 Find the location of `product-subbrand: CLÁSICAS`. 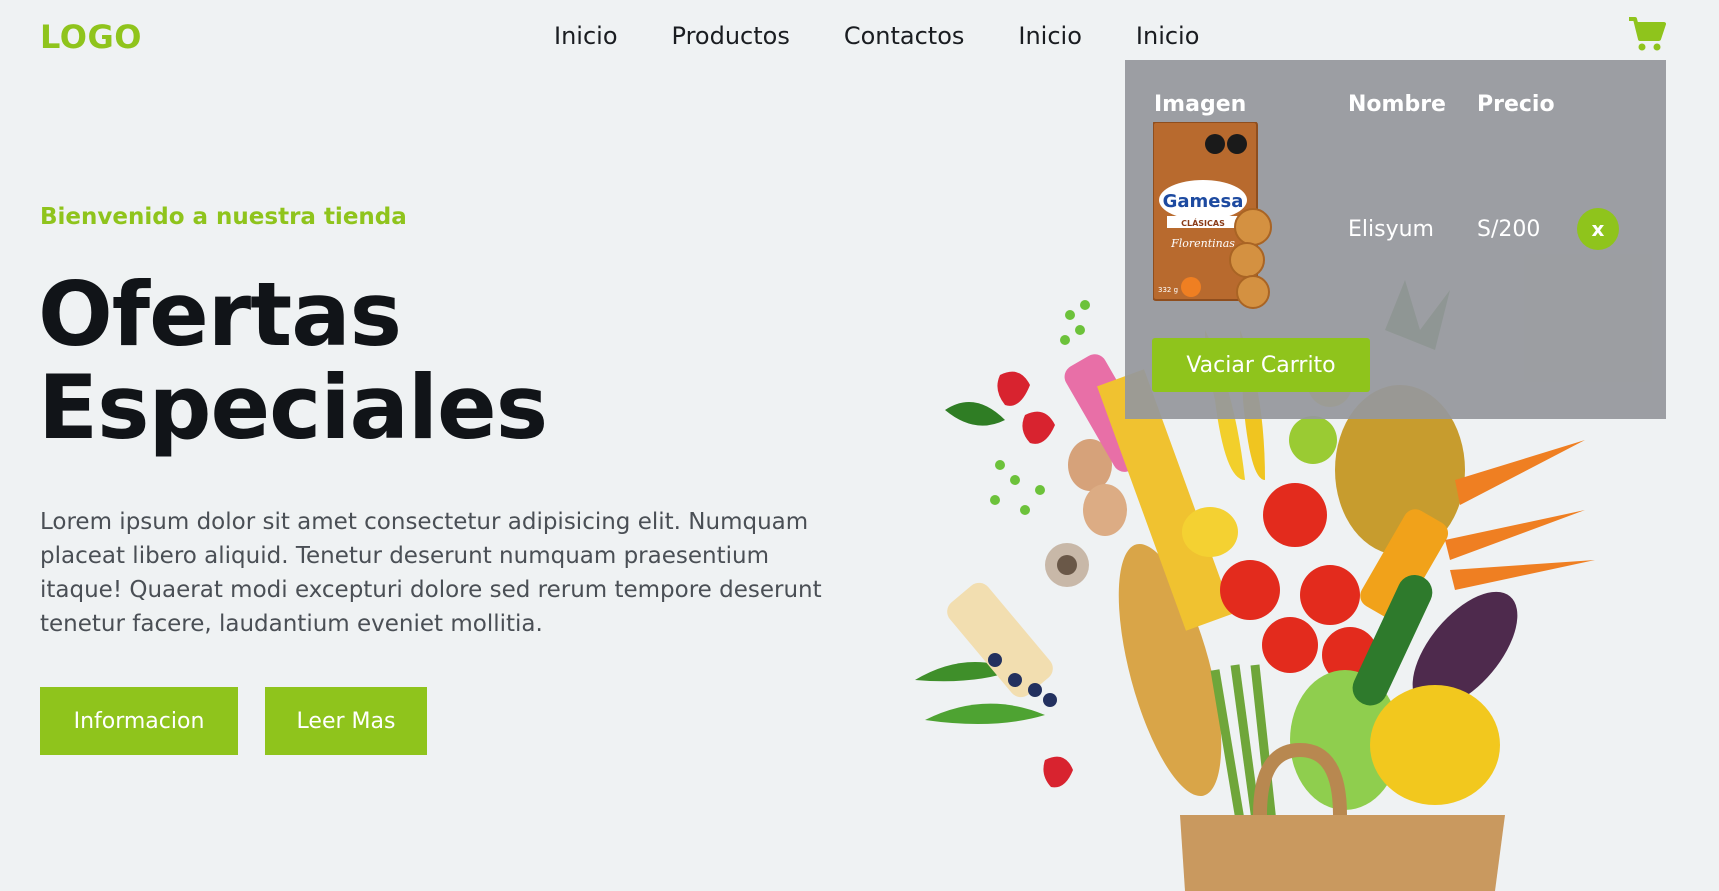

product-subbrand: CLÁSICAS is located at coordinates (1203, 222).